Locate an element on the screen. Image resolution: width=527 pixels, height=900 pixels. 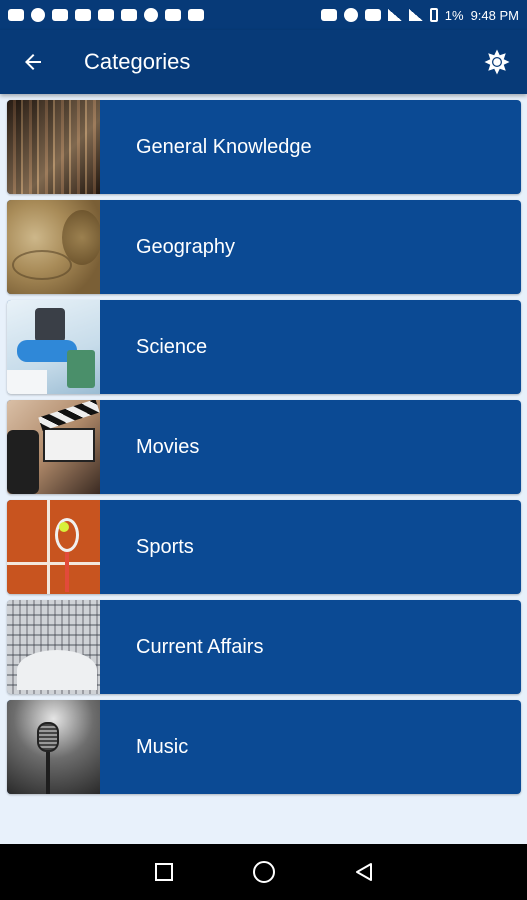
message-icon is located at coordinates (16, 15).